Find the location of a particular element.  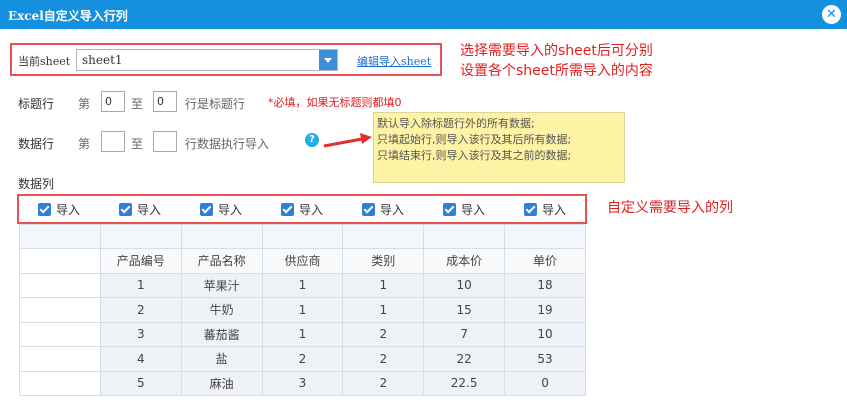

data-row-end-input is located at coordinates (165, 141).